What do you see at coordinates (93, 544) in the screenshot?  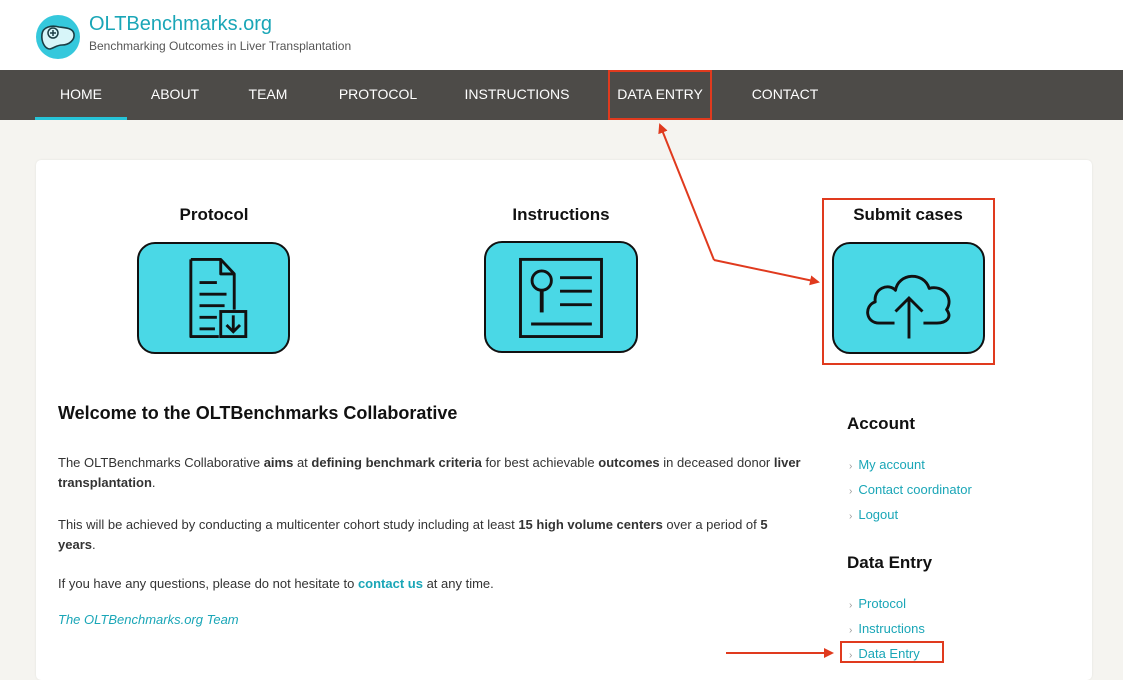 I see `study-text: .` at bounding box center [93, 544].